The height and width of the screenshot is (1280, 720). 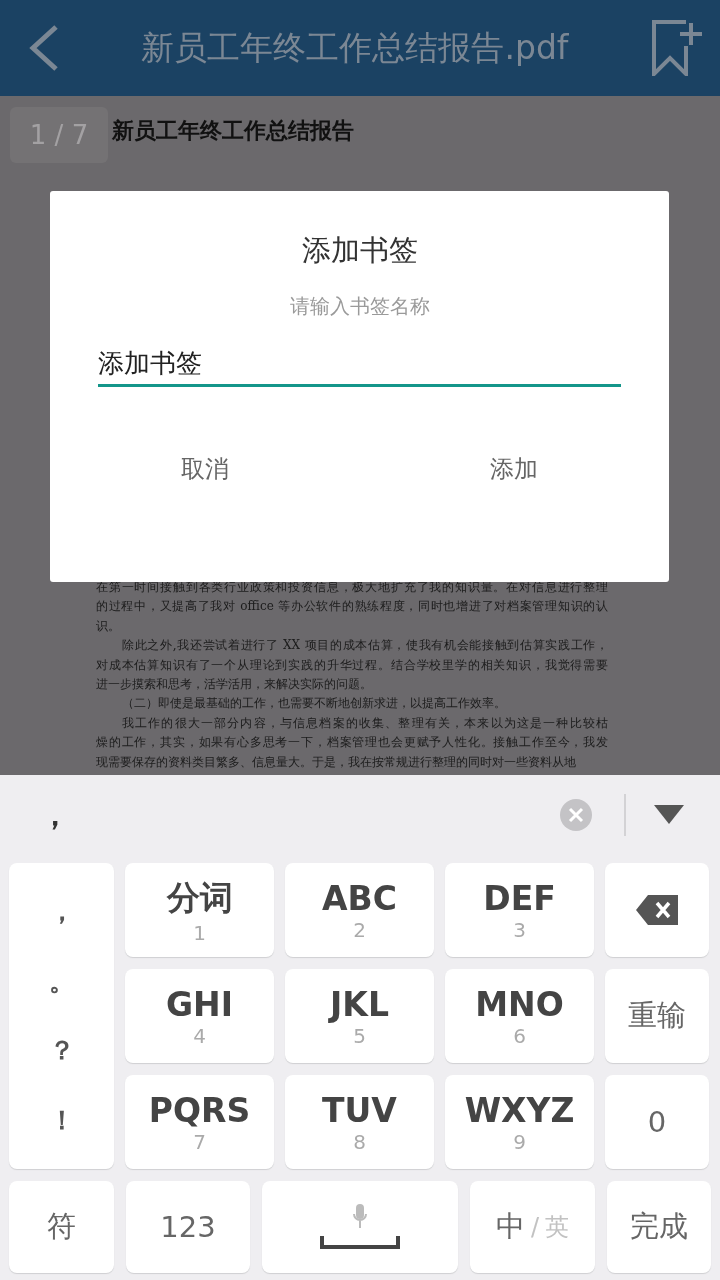 What do you see at coordinates (519, 1016) in the screenshot?
I see `keyboard-key: MNO 6` at bounding box center [519, 1016].